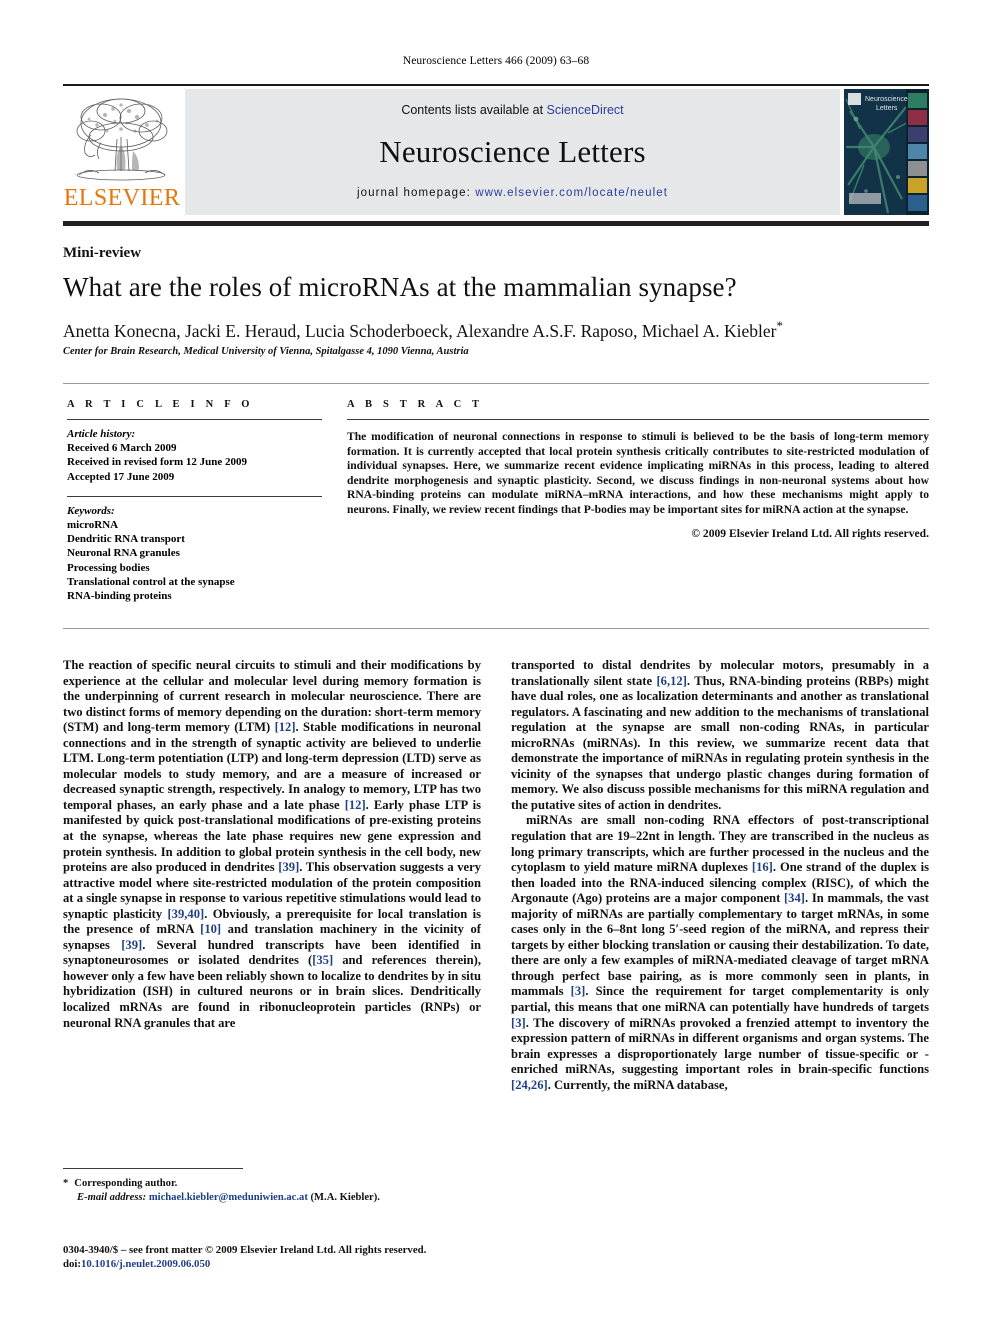 The height and width of the screenshot is (1323, 992). Describe the element at coordinates (779, 325) in the screenshot. I see `corresponding-author-marker: *` at that location.